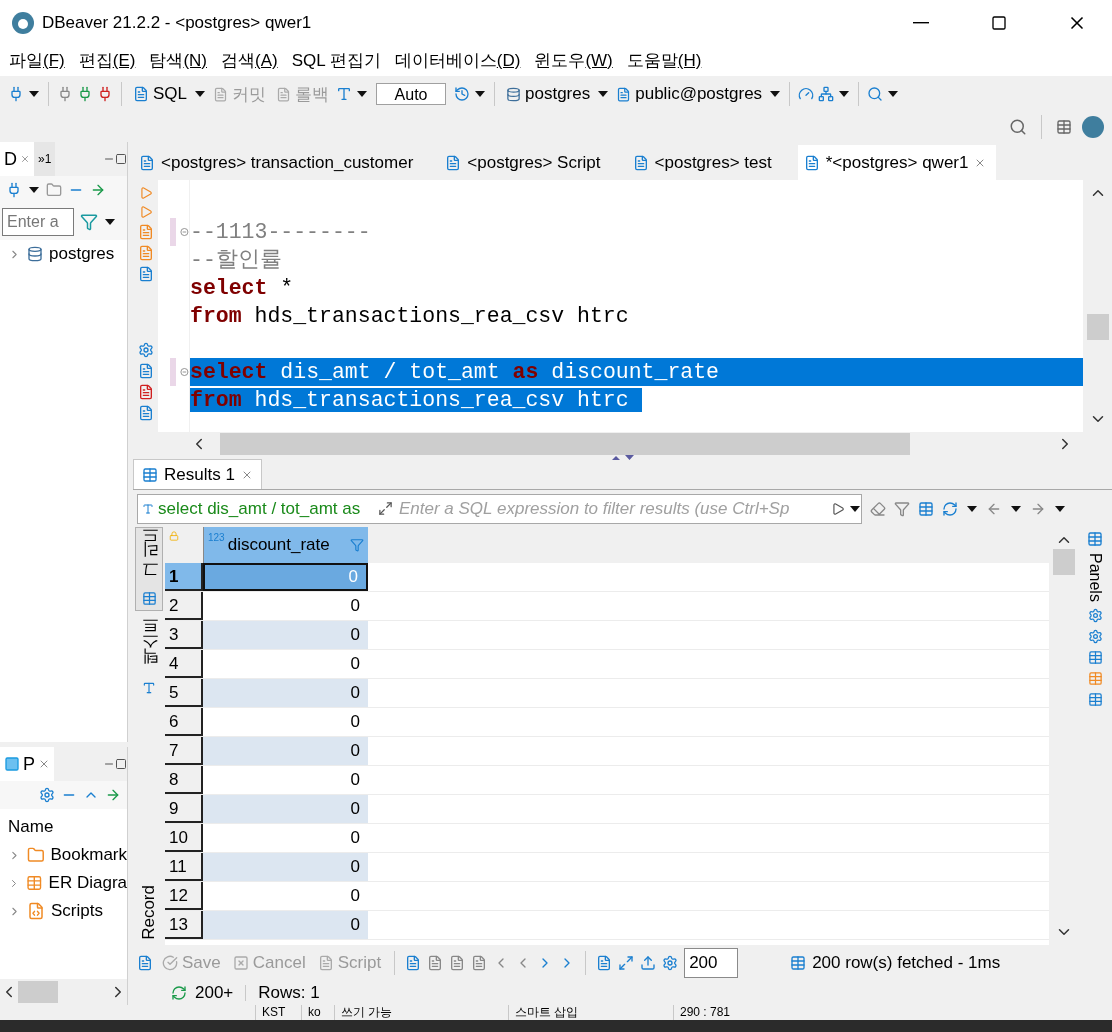  Describe the element at coordinates (457, 60) in the screenshot. I see `menu-item: 데이터베이스(D)` at that location.